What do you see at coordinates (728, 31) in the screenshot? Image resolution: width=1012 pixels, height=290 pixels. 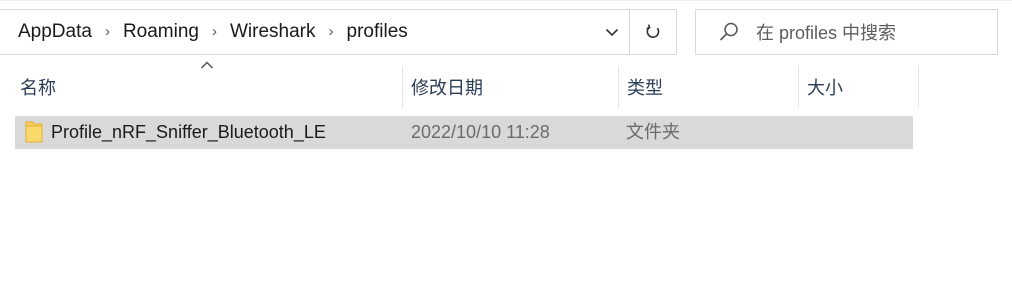 I see `search-icon` at bounding box center [728, 31].